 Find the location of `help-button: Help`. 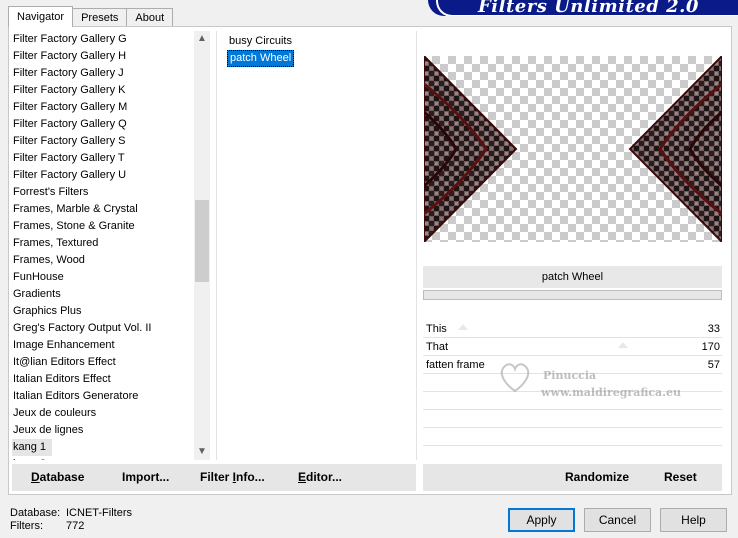

help-button: Help is located at coordinates (693, 520).